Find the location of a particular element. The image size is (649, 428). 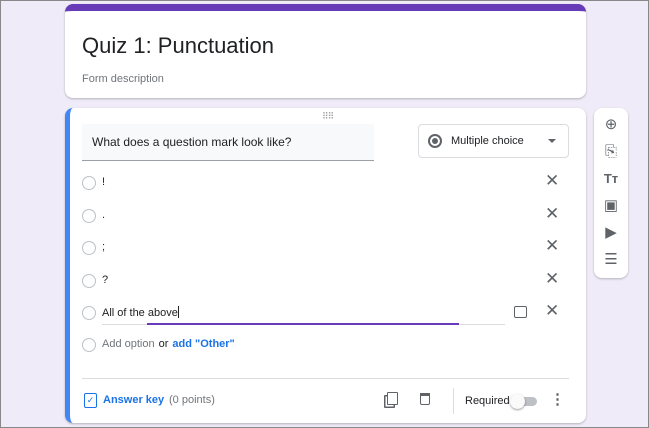

add-video-icon: ▶ is located at coordinates (611, 233).